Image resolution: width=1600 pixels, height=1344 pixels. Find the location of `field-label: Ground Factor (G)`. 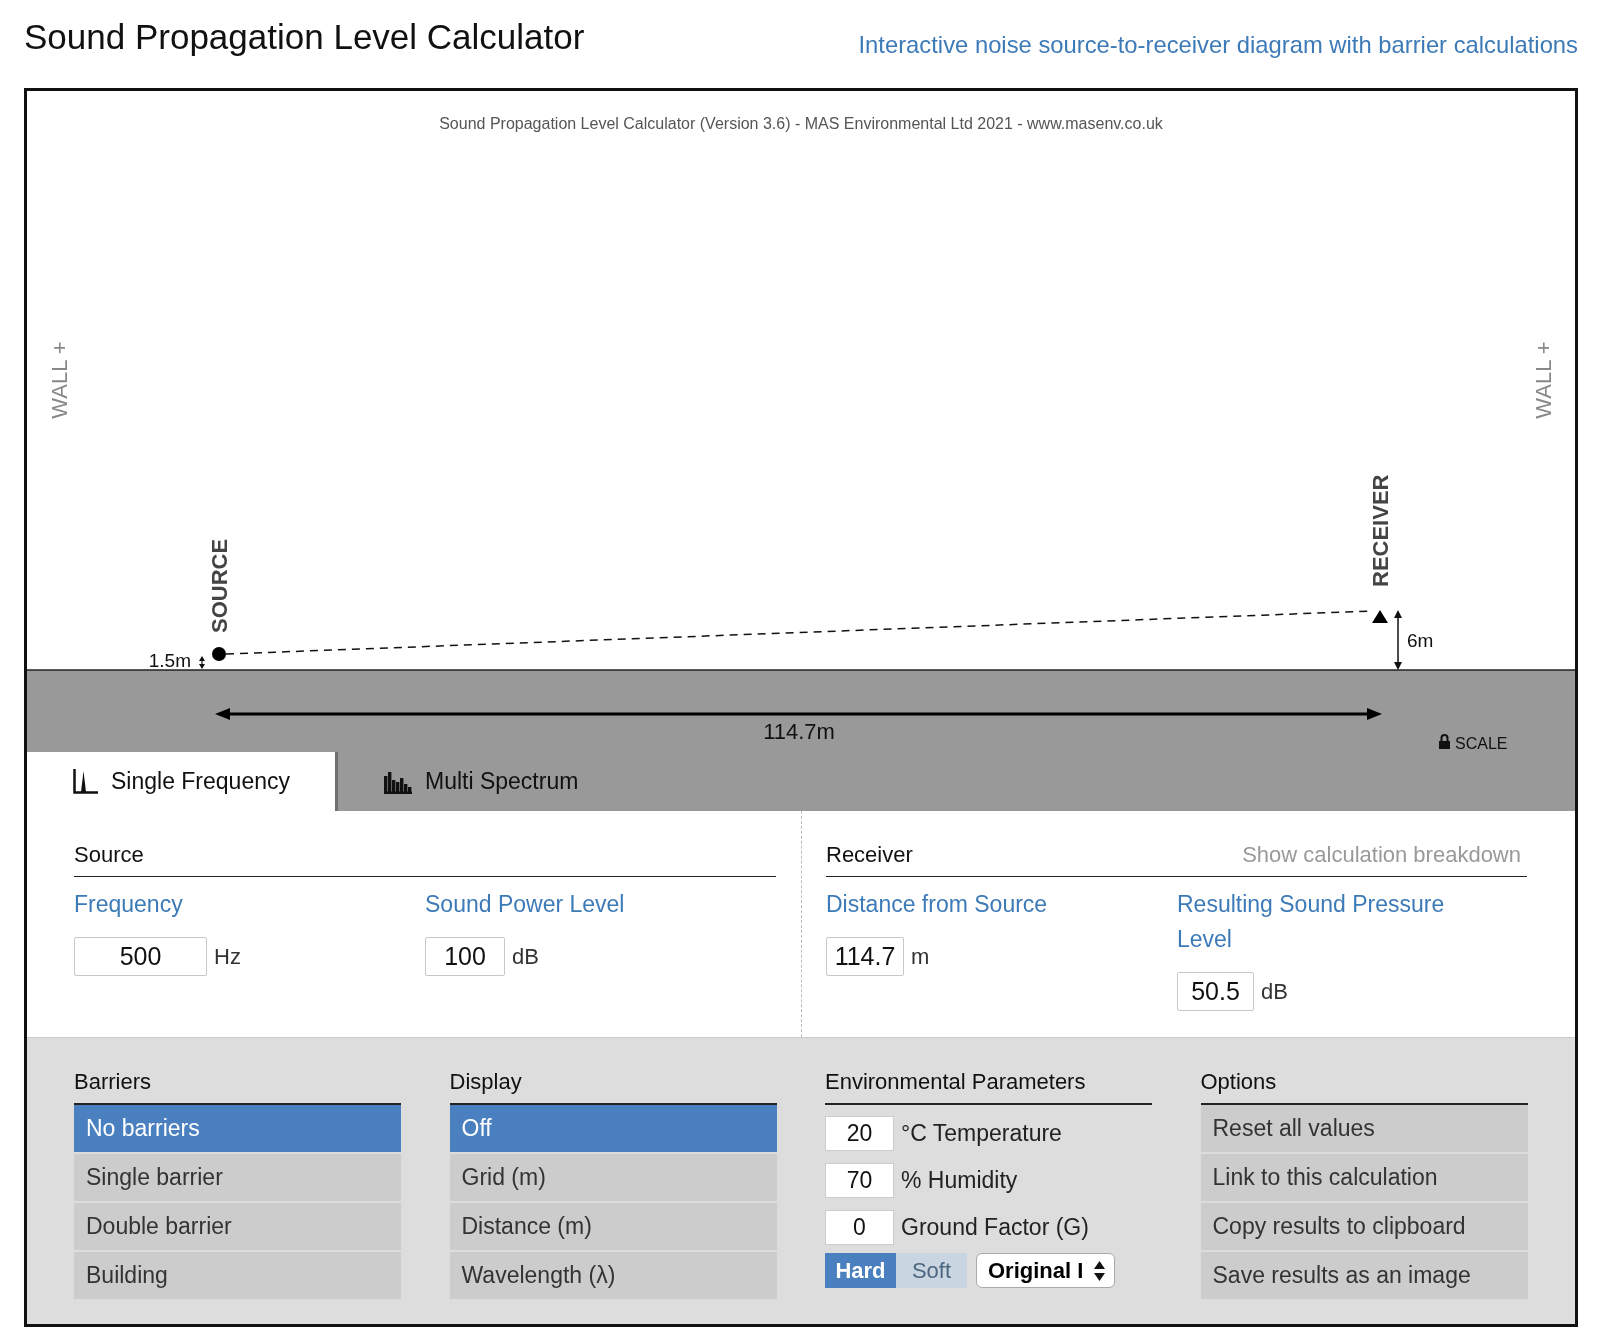

field-label: Ground Factor (G) is located at coordinates (995, 1227).